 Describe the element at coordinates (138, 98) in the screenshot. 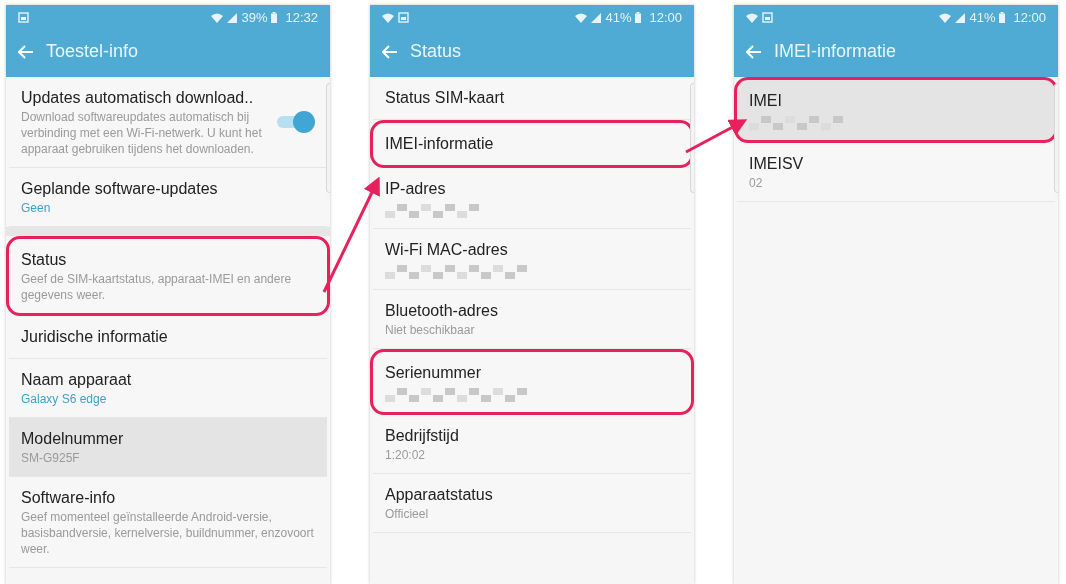

I see `item-title: Updates automatisch download..` at that location.